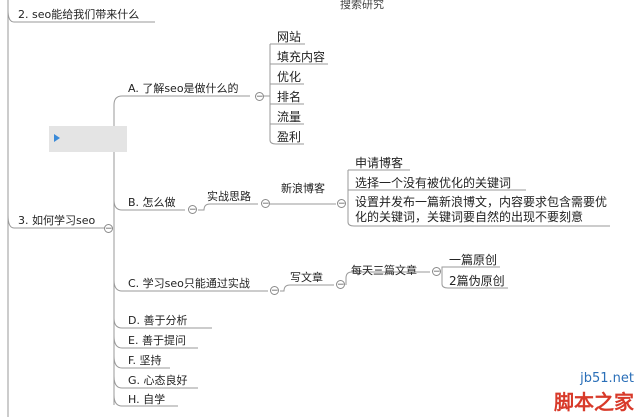 The height and width of the screenshot is (417, 640). What do you see at coordinates (274, 291) in the screenshot?
I see `collapse-toggle-c: −` at bounding box center [274, 291].